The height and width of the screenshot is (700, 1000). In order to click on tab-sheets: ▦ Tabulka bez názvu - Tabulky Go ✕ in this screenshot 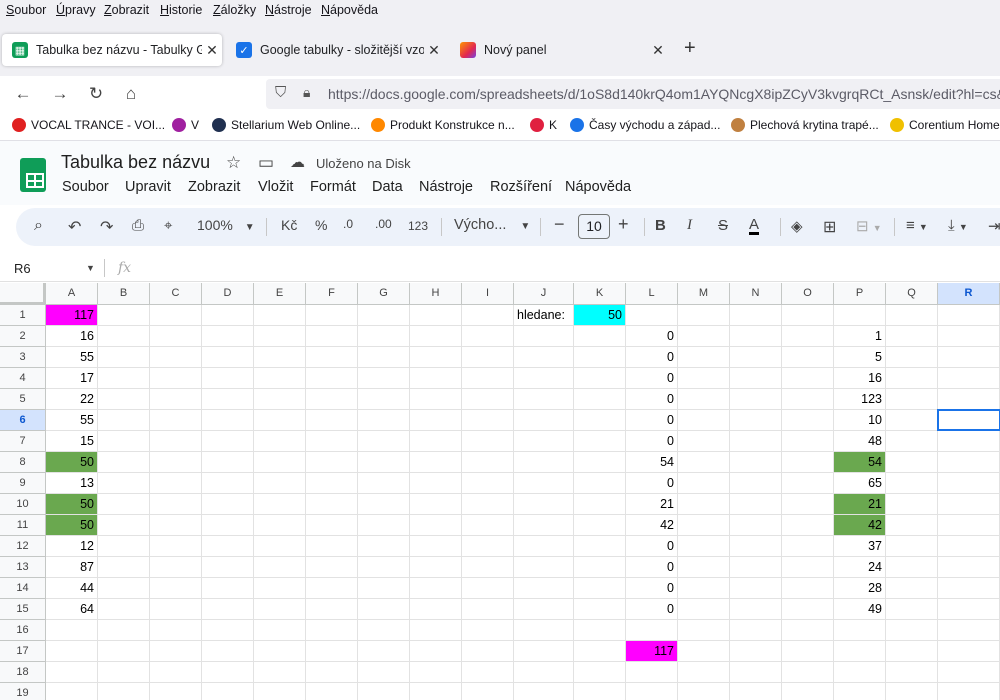, I will do `click(112, 50)`.